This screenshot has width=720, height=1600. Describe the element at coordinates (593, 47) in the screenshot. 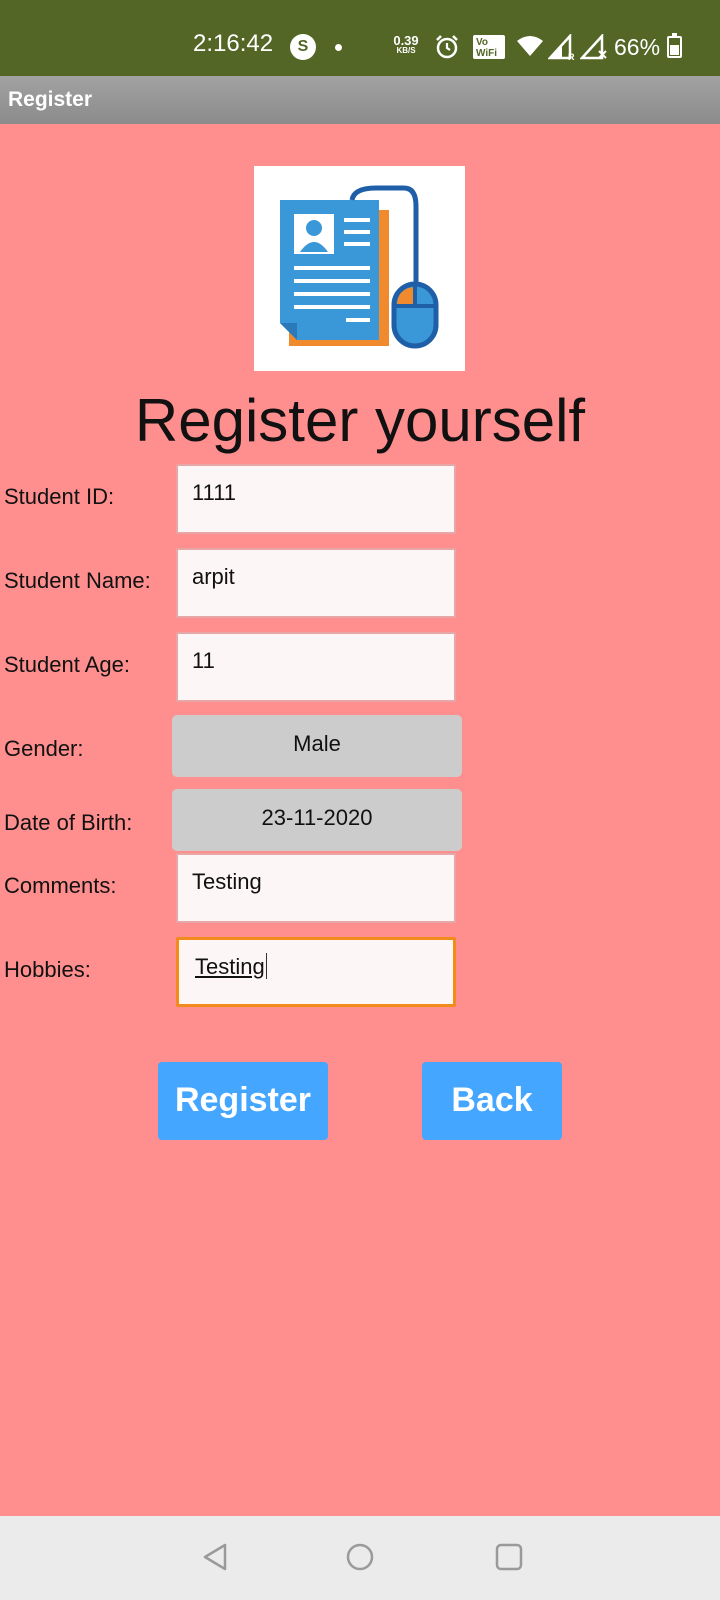

I see `signal-x-icon` at that location.